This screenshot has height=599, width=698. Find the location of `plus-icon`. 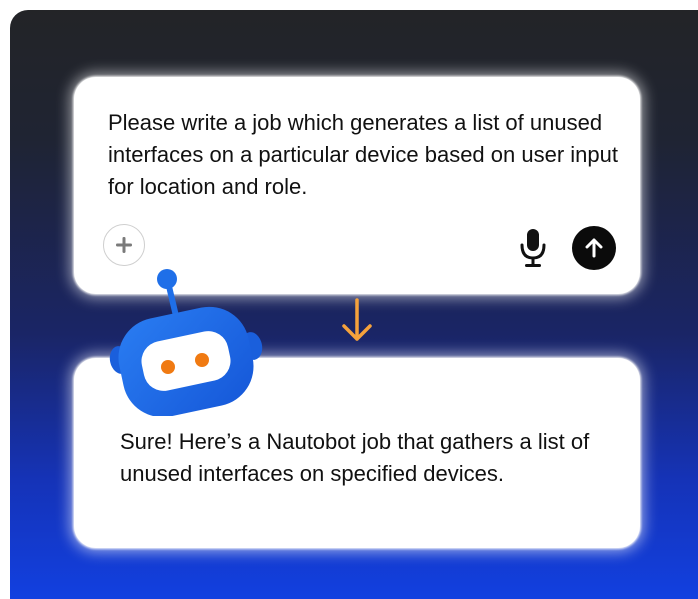

plus-icon is located at coordinates (124, 245).